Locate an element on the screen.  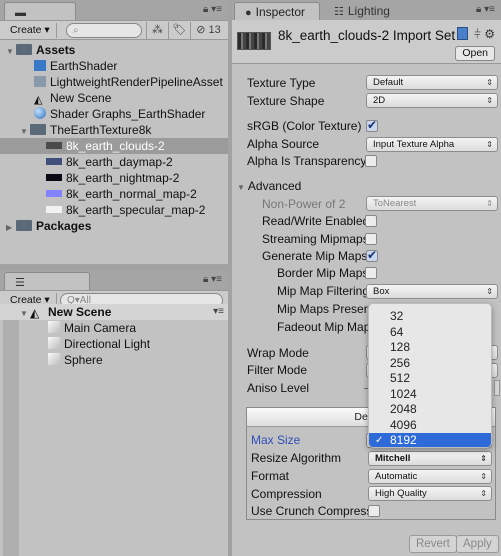
tree-item-label: Packages is located at coordinates (64, 226).